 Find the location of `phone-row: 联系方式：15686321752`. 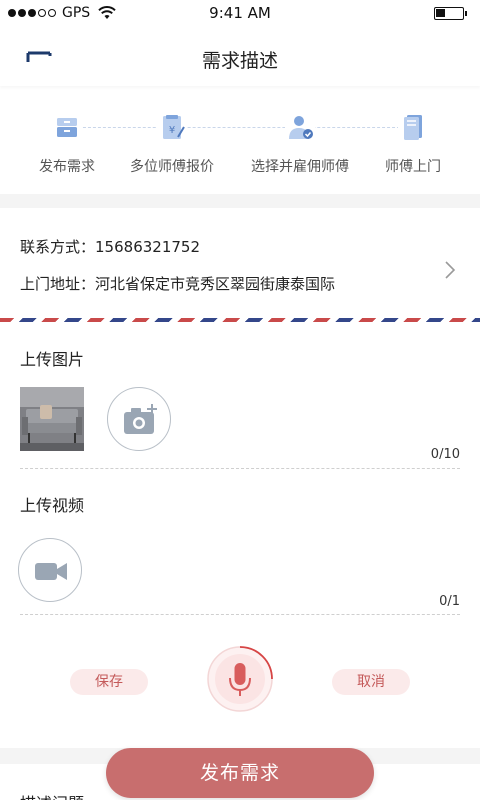

phone-row: 联系方式：15686321752 is located at coordinates (110, 246).